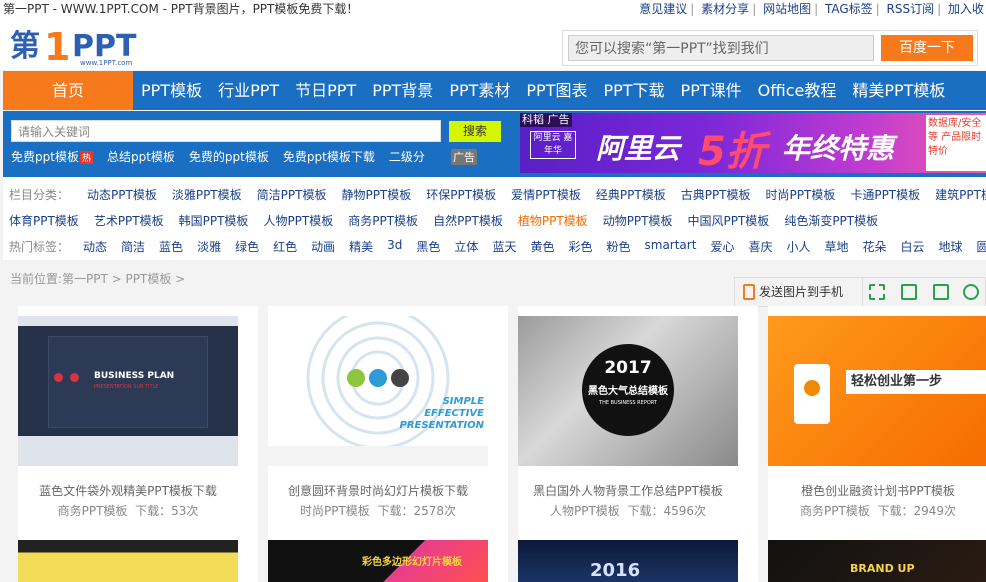  I want to click on top-link-share: 素材分享, so click(725, 9).